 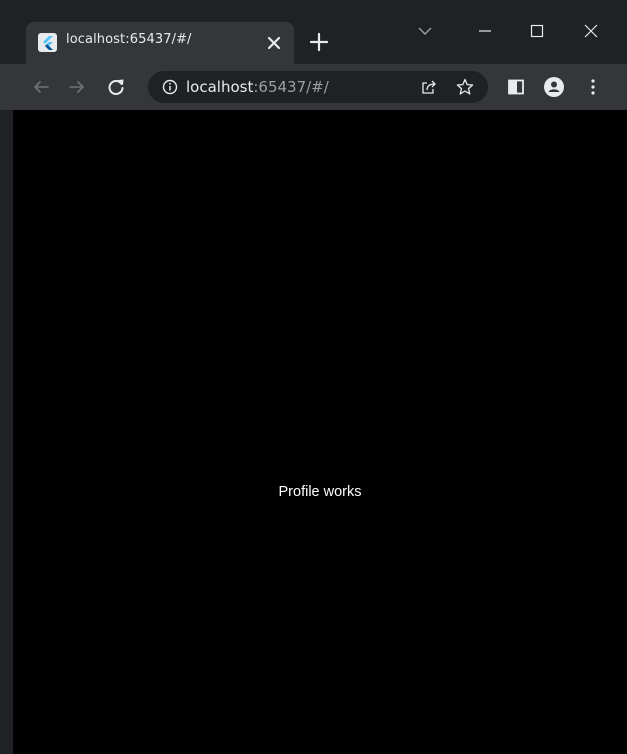 I want to click on share-icon, so click(x=429, y=87).